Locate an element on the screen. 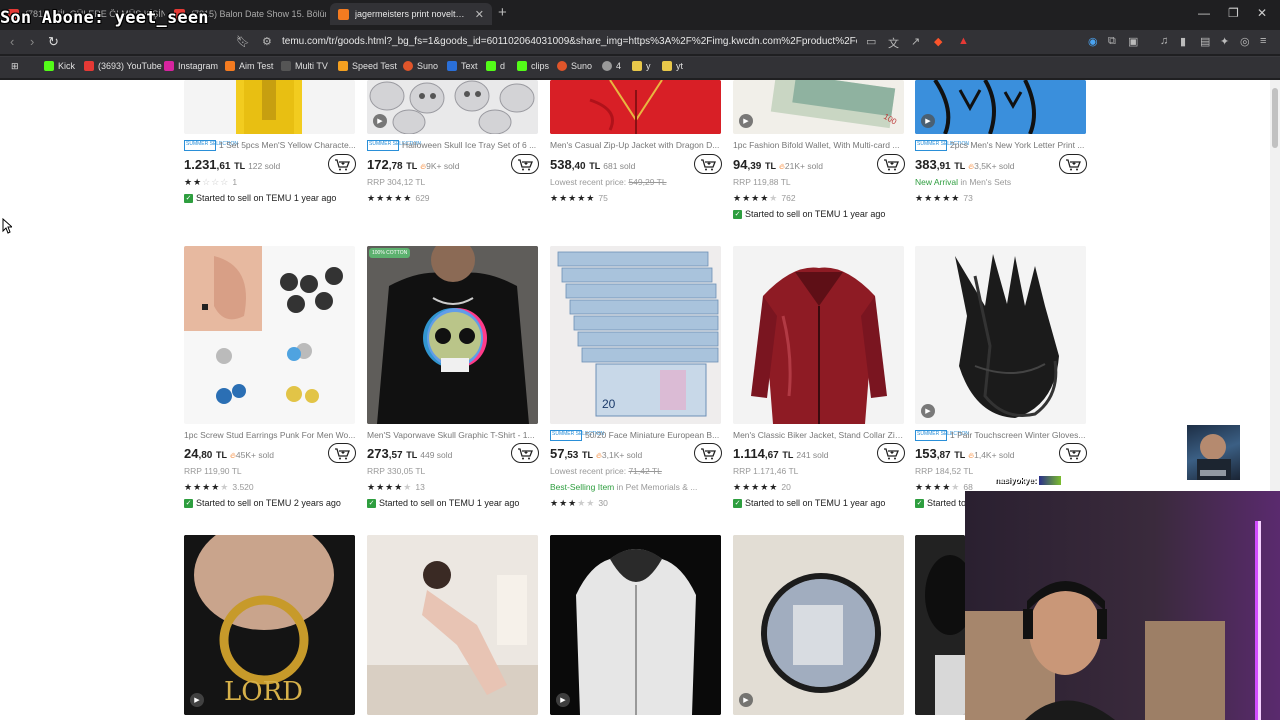  bookmark-suno: Suno is located at coordinates (420, 66).